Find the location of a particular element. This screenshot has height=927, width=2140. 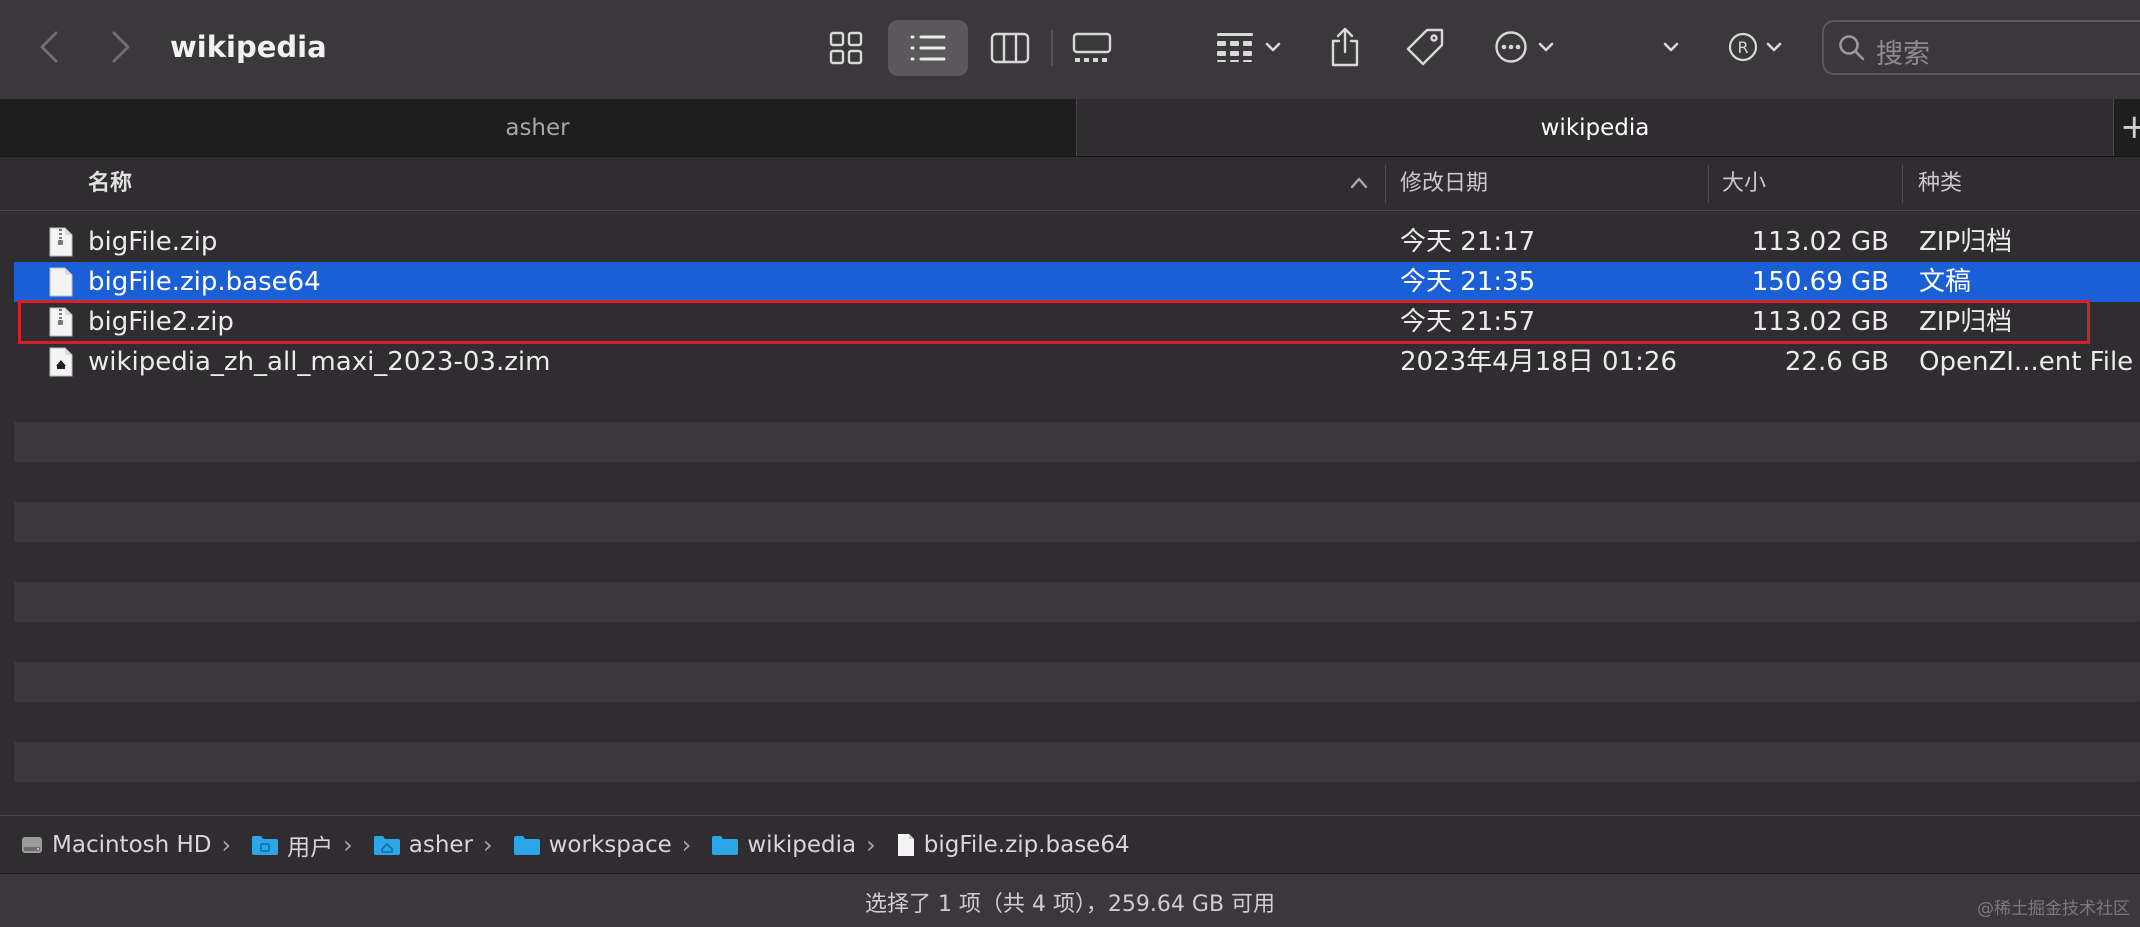

watermark: @稀土掘金技术社区 is located at coordinates (2053, 909).